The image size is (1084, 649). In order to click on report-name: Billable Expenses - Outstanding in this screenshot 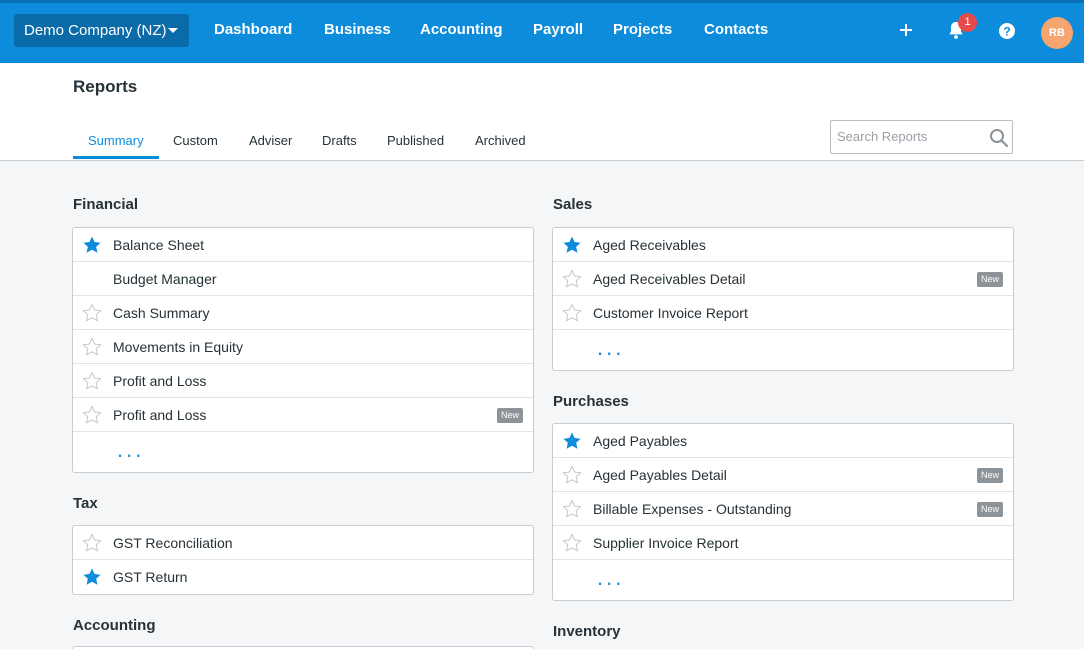, I will do `click(692, 509)`.